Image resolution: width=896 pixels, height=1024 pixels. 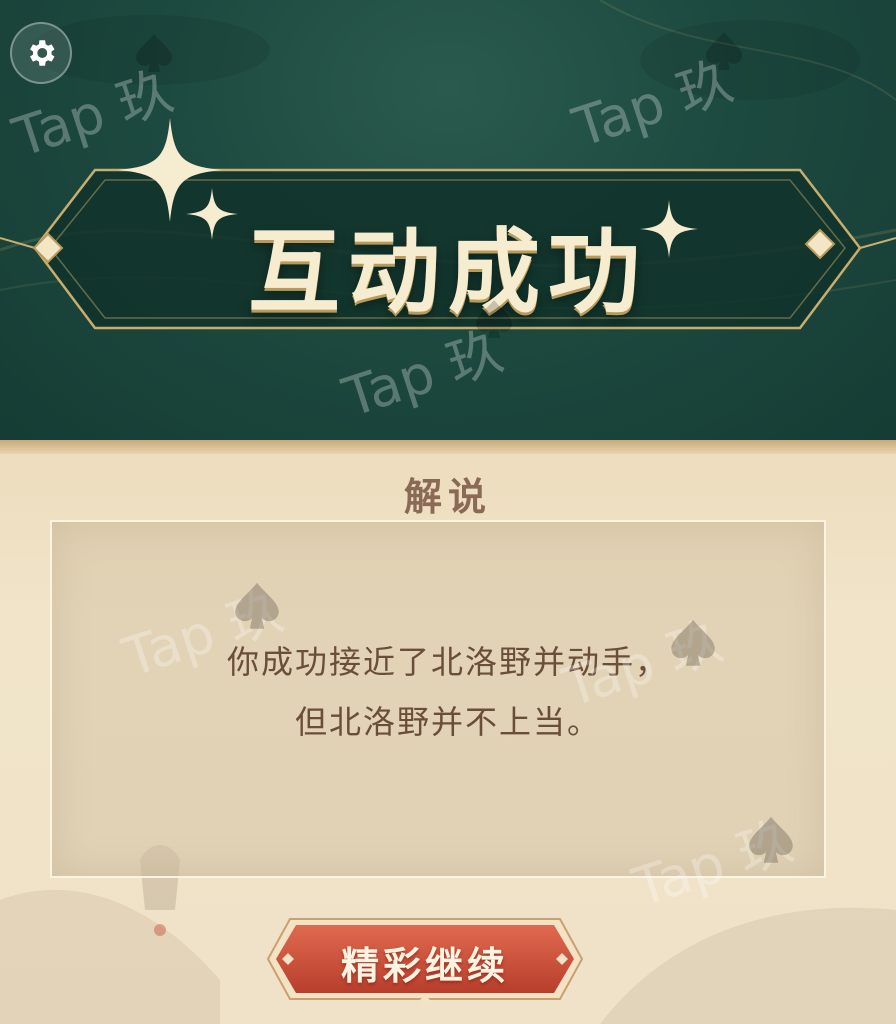 I want to click on result-title: 互动成功, so click(x=447, y=272).